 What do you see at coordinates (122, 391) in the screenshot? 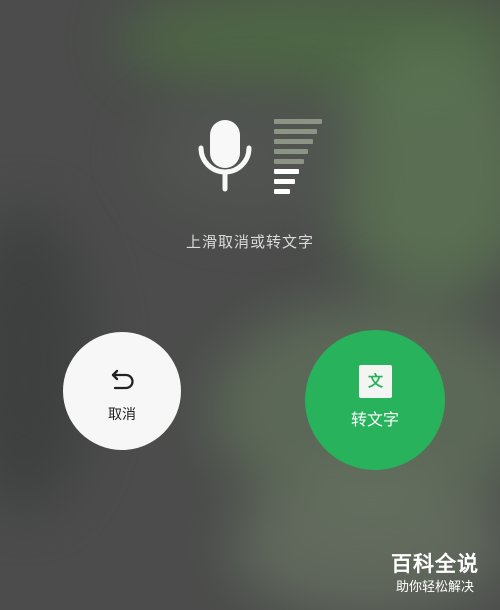
I see `cancel-button: 取消` at bounding box center [122, 391].